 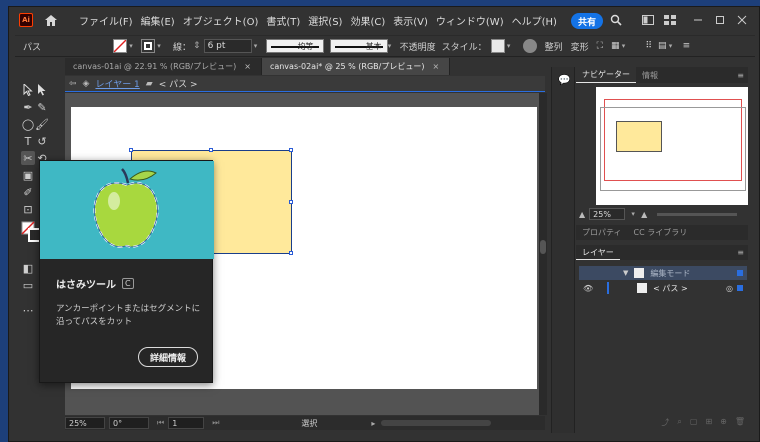 I want to click on rotate-tool-icon: ↺, so click(x=42, y=141).